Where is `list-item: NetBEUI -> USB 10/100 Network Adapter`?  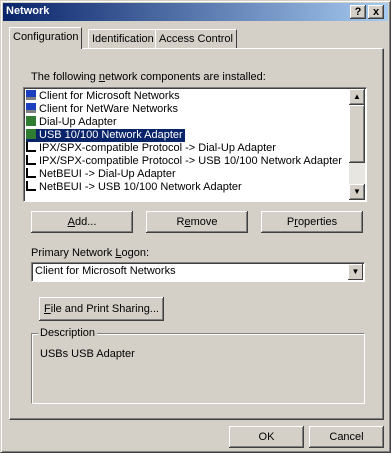
list-item: NetBEUI -> USB 10/100 Network Adapter is located at coordinates (135, 187).